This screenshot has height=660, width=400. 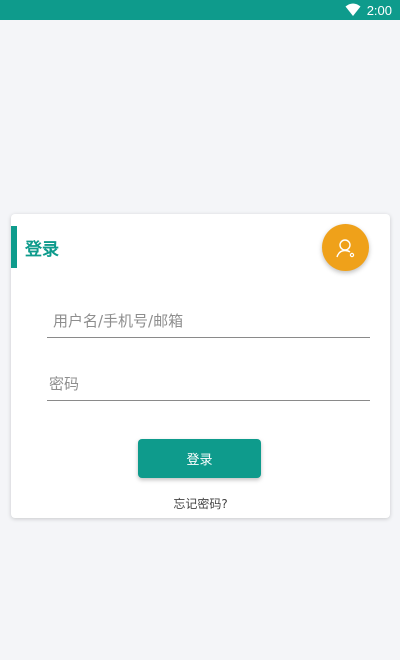 I want to click on wifi-icon, so click(x=353, y=9).